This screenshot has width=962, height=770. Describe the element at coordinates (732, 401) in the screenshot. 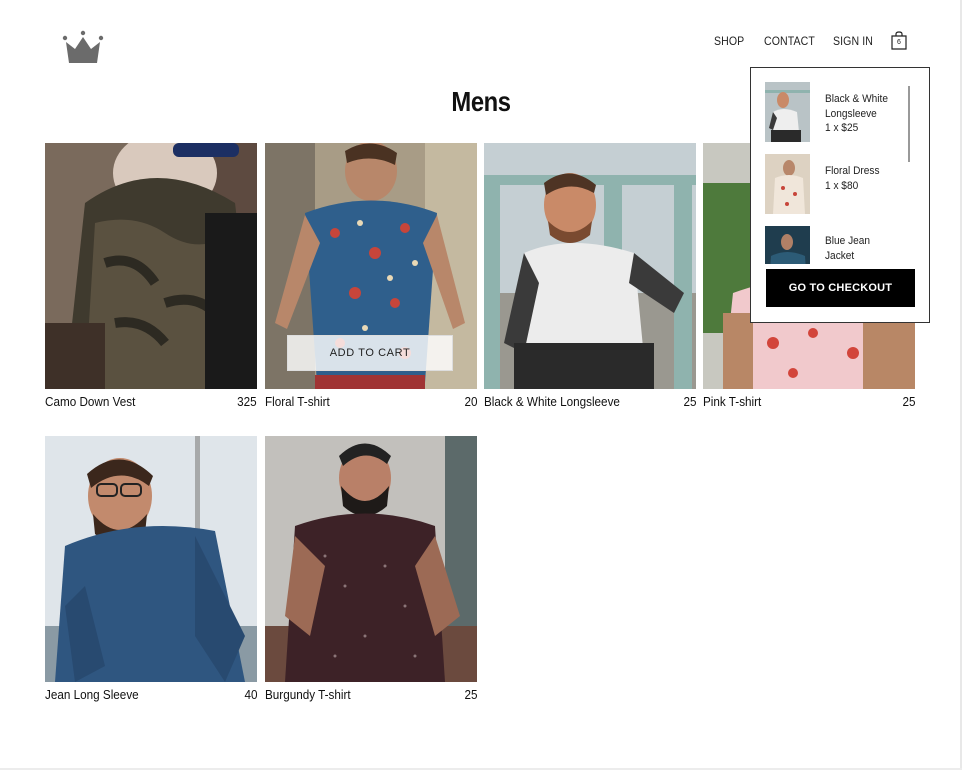

I see `product-name: Pink T-shirt` at that location.